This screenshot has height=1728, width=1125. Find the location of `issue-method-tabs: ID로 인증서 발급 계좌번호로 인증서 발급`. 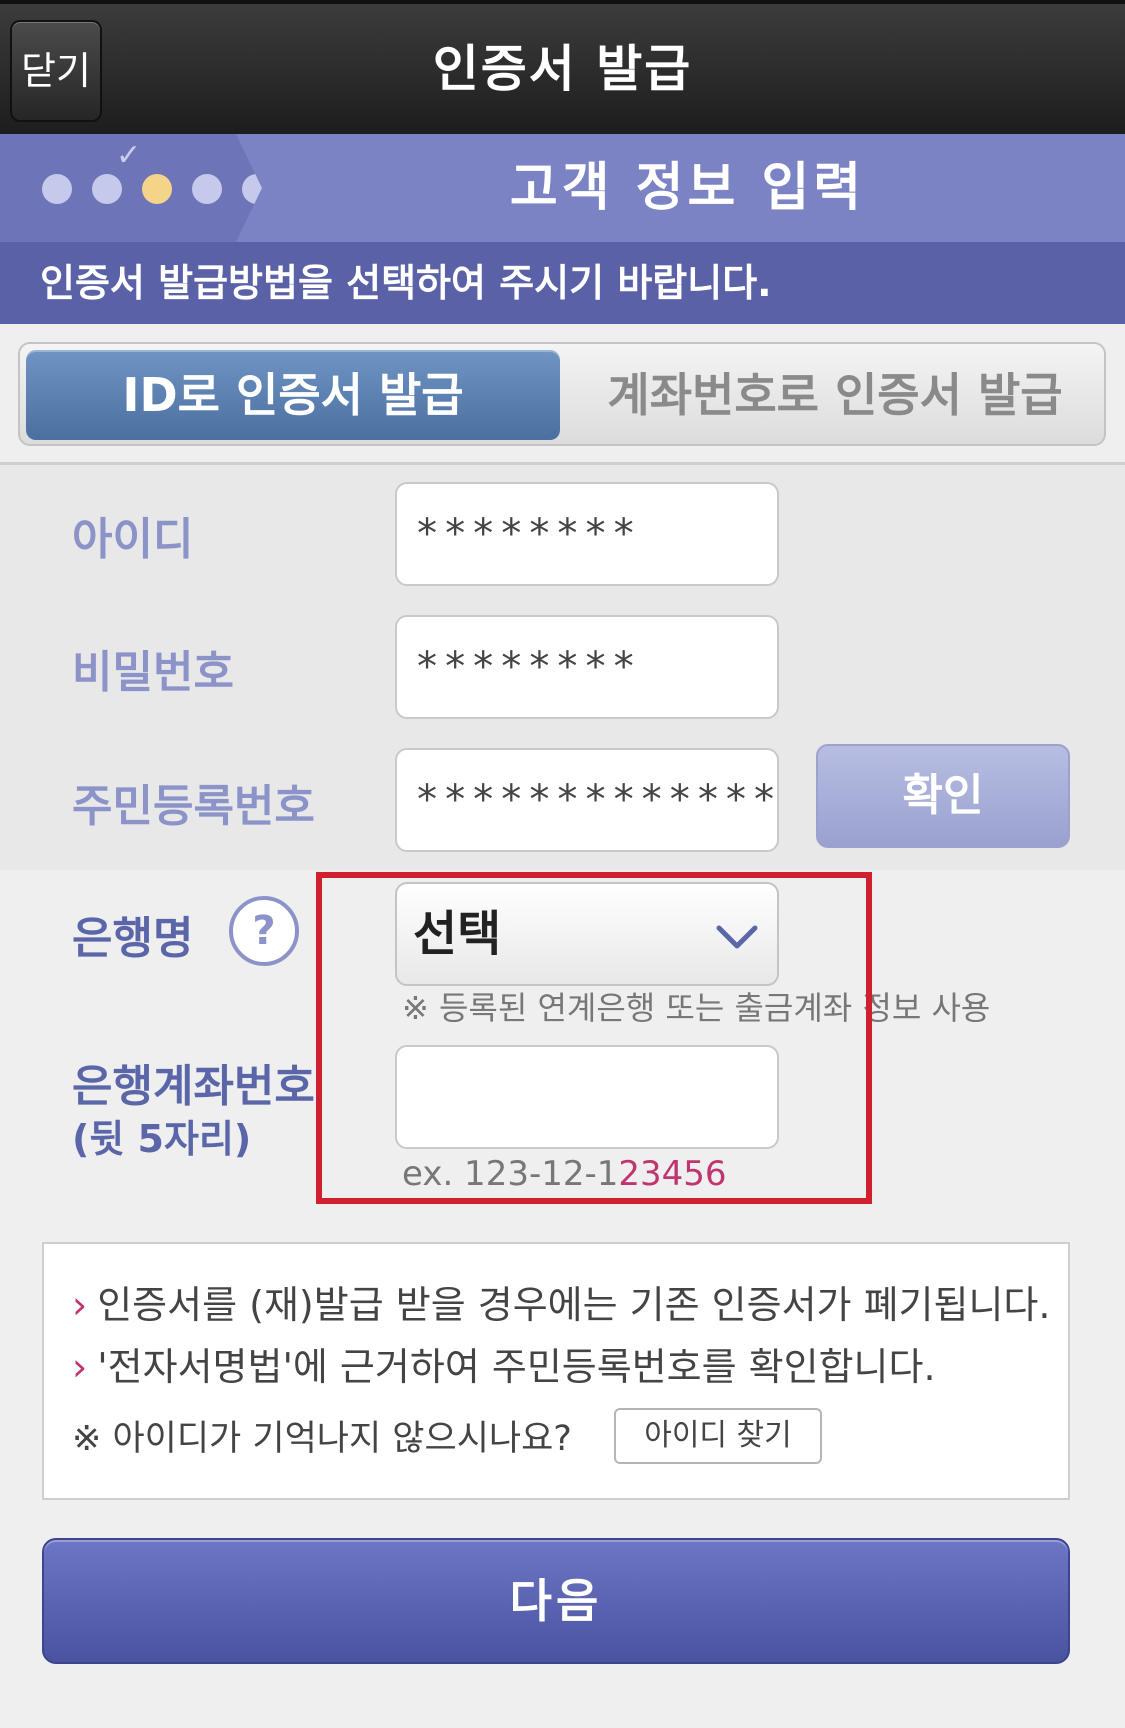

issue-method-tabs: ID로 인증서 발급 계좌번호로 인증서 발급 is located at coordinates (562, 394).